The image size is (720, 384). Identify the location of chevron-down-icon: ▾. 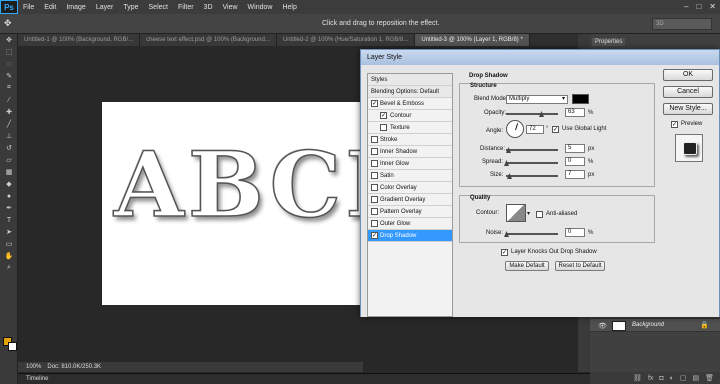
(528, 213).